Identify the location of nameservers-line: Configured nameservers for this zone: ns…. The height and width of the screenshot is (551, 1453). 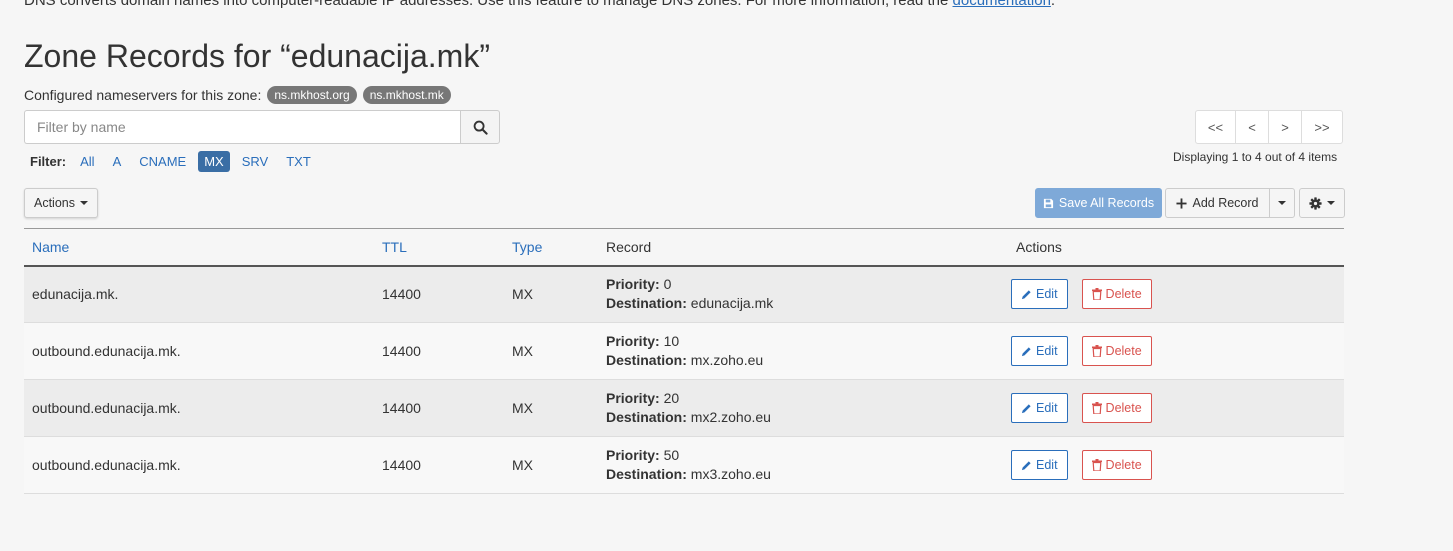
(237, 95).